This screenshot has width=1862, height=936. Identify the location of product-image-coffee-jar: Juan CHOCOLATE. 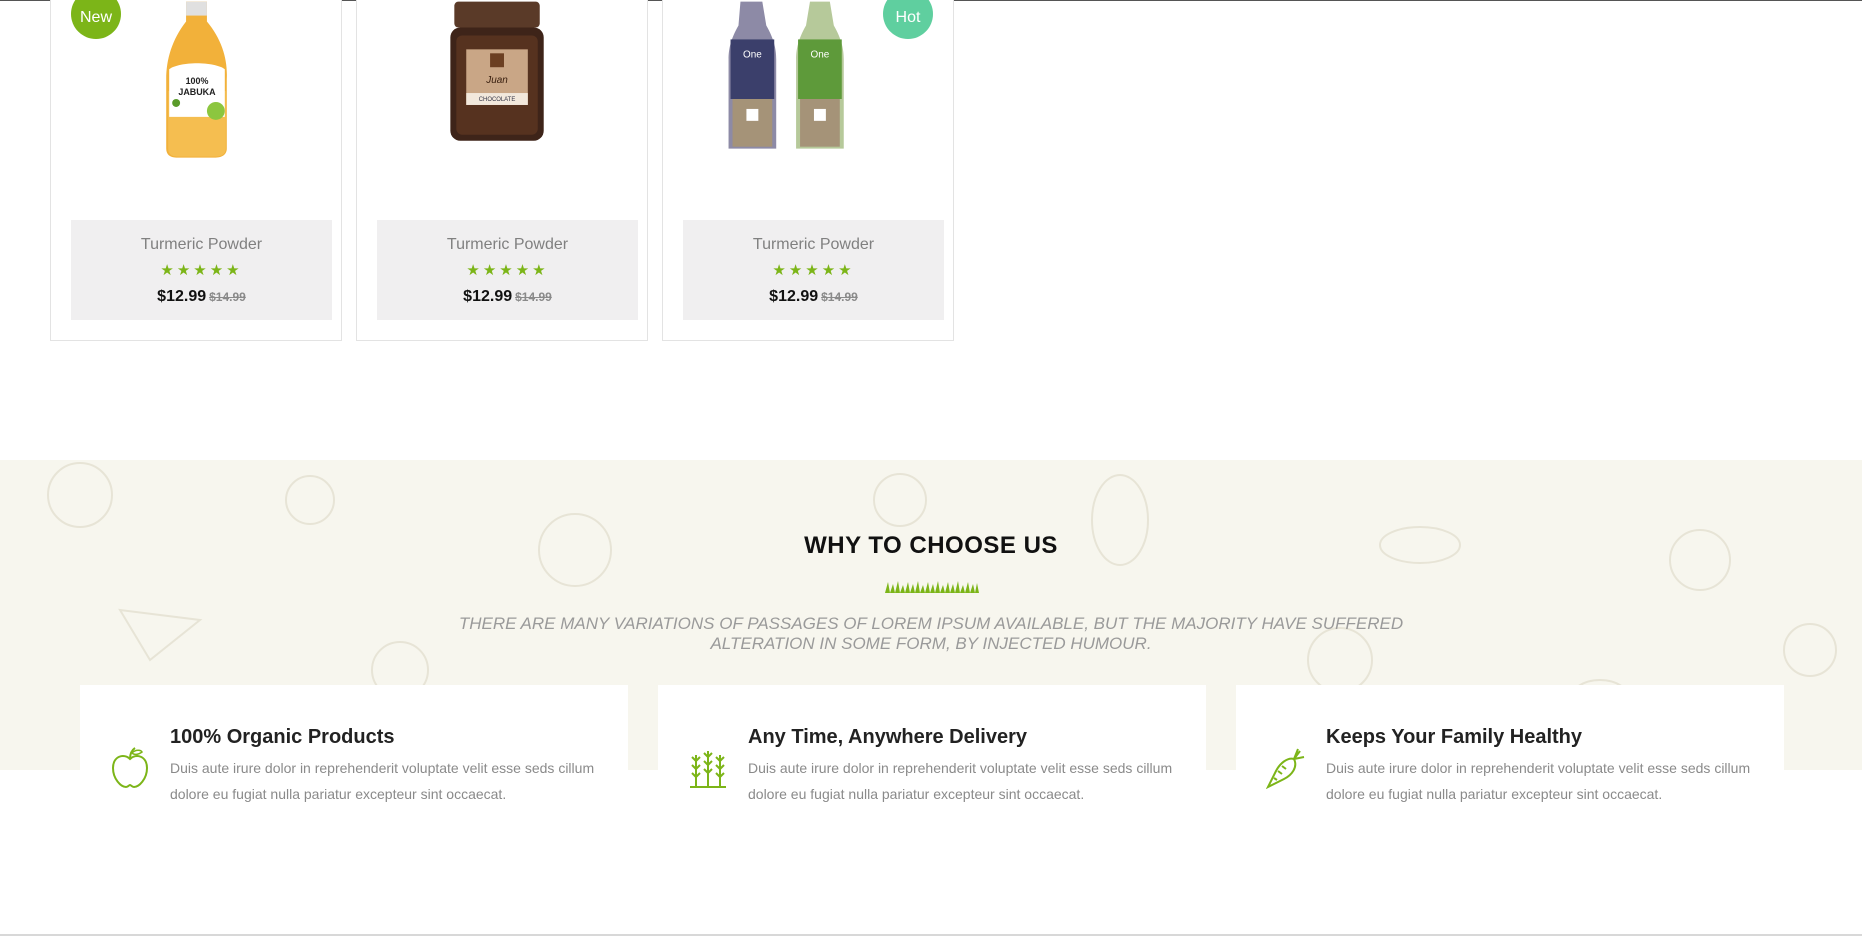
(502, 99).